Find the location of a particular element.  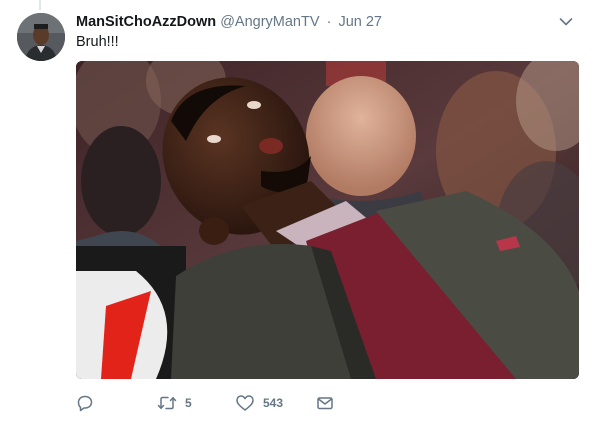

display-name: ManSitChoAzzDown is located at coordinates (146, 22).